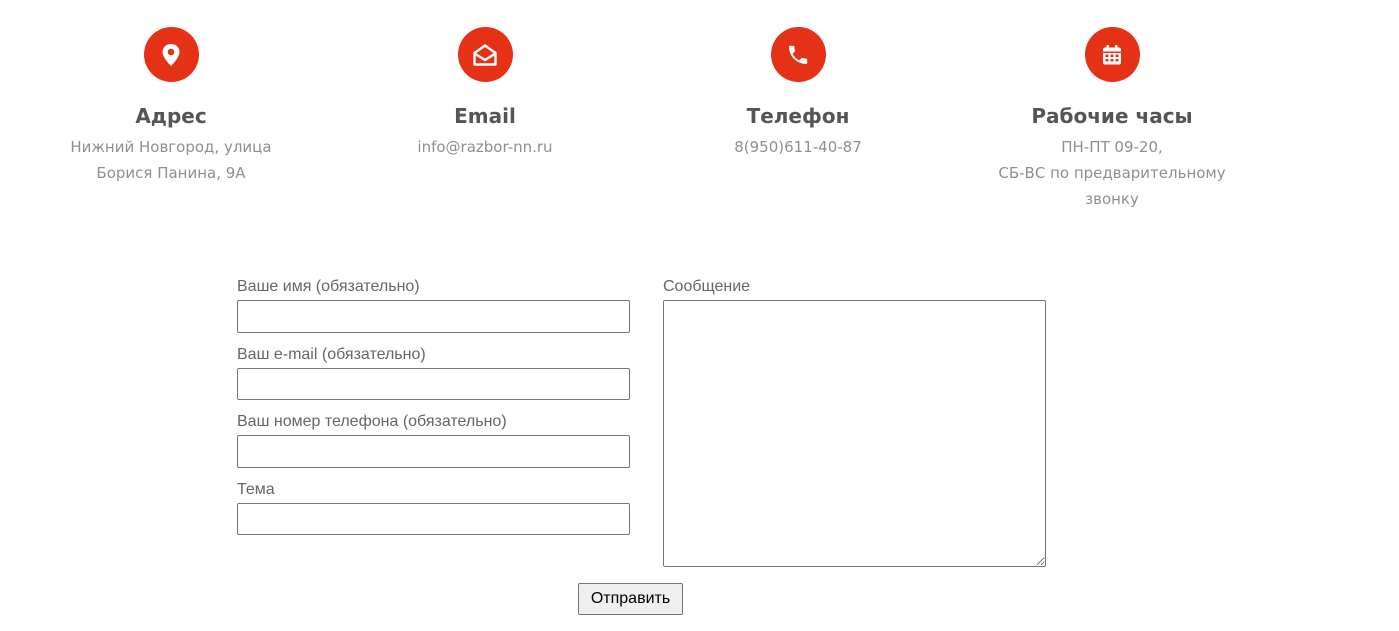 The height and width of the screenshot is (631, 1399). Describe the element at coordinates (485, 54) in the screenshot. I see `envelope-open-icon` at that location.